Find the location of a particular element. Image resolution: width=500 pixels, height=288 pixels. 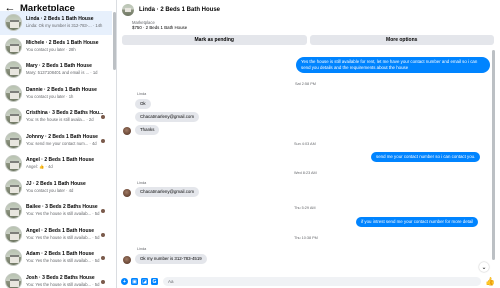

timestamp: Sun 4:03 AM is located at coordinates (305, 144).